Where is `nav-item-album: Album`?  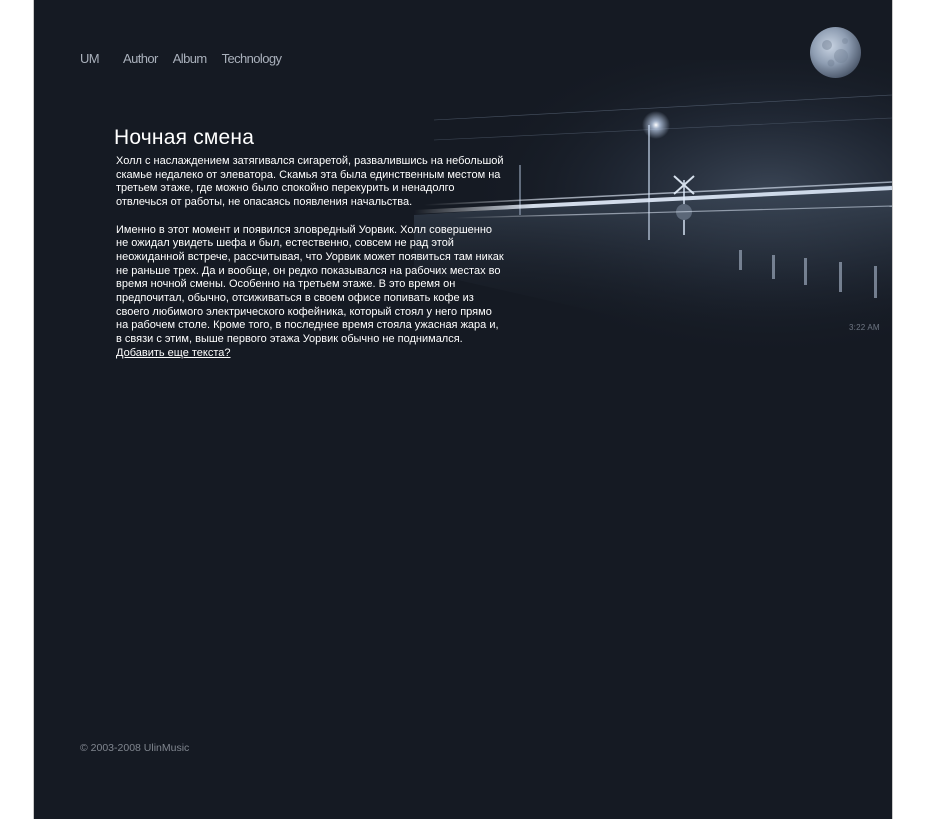
nav-item-album: Album is located at coordinates (190, 58).